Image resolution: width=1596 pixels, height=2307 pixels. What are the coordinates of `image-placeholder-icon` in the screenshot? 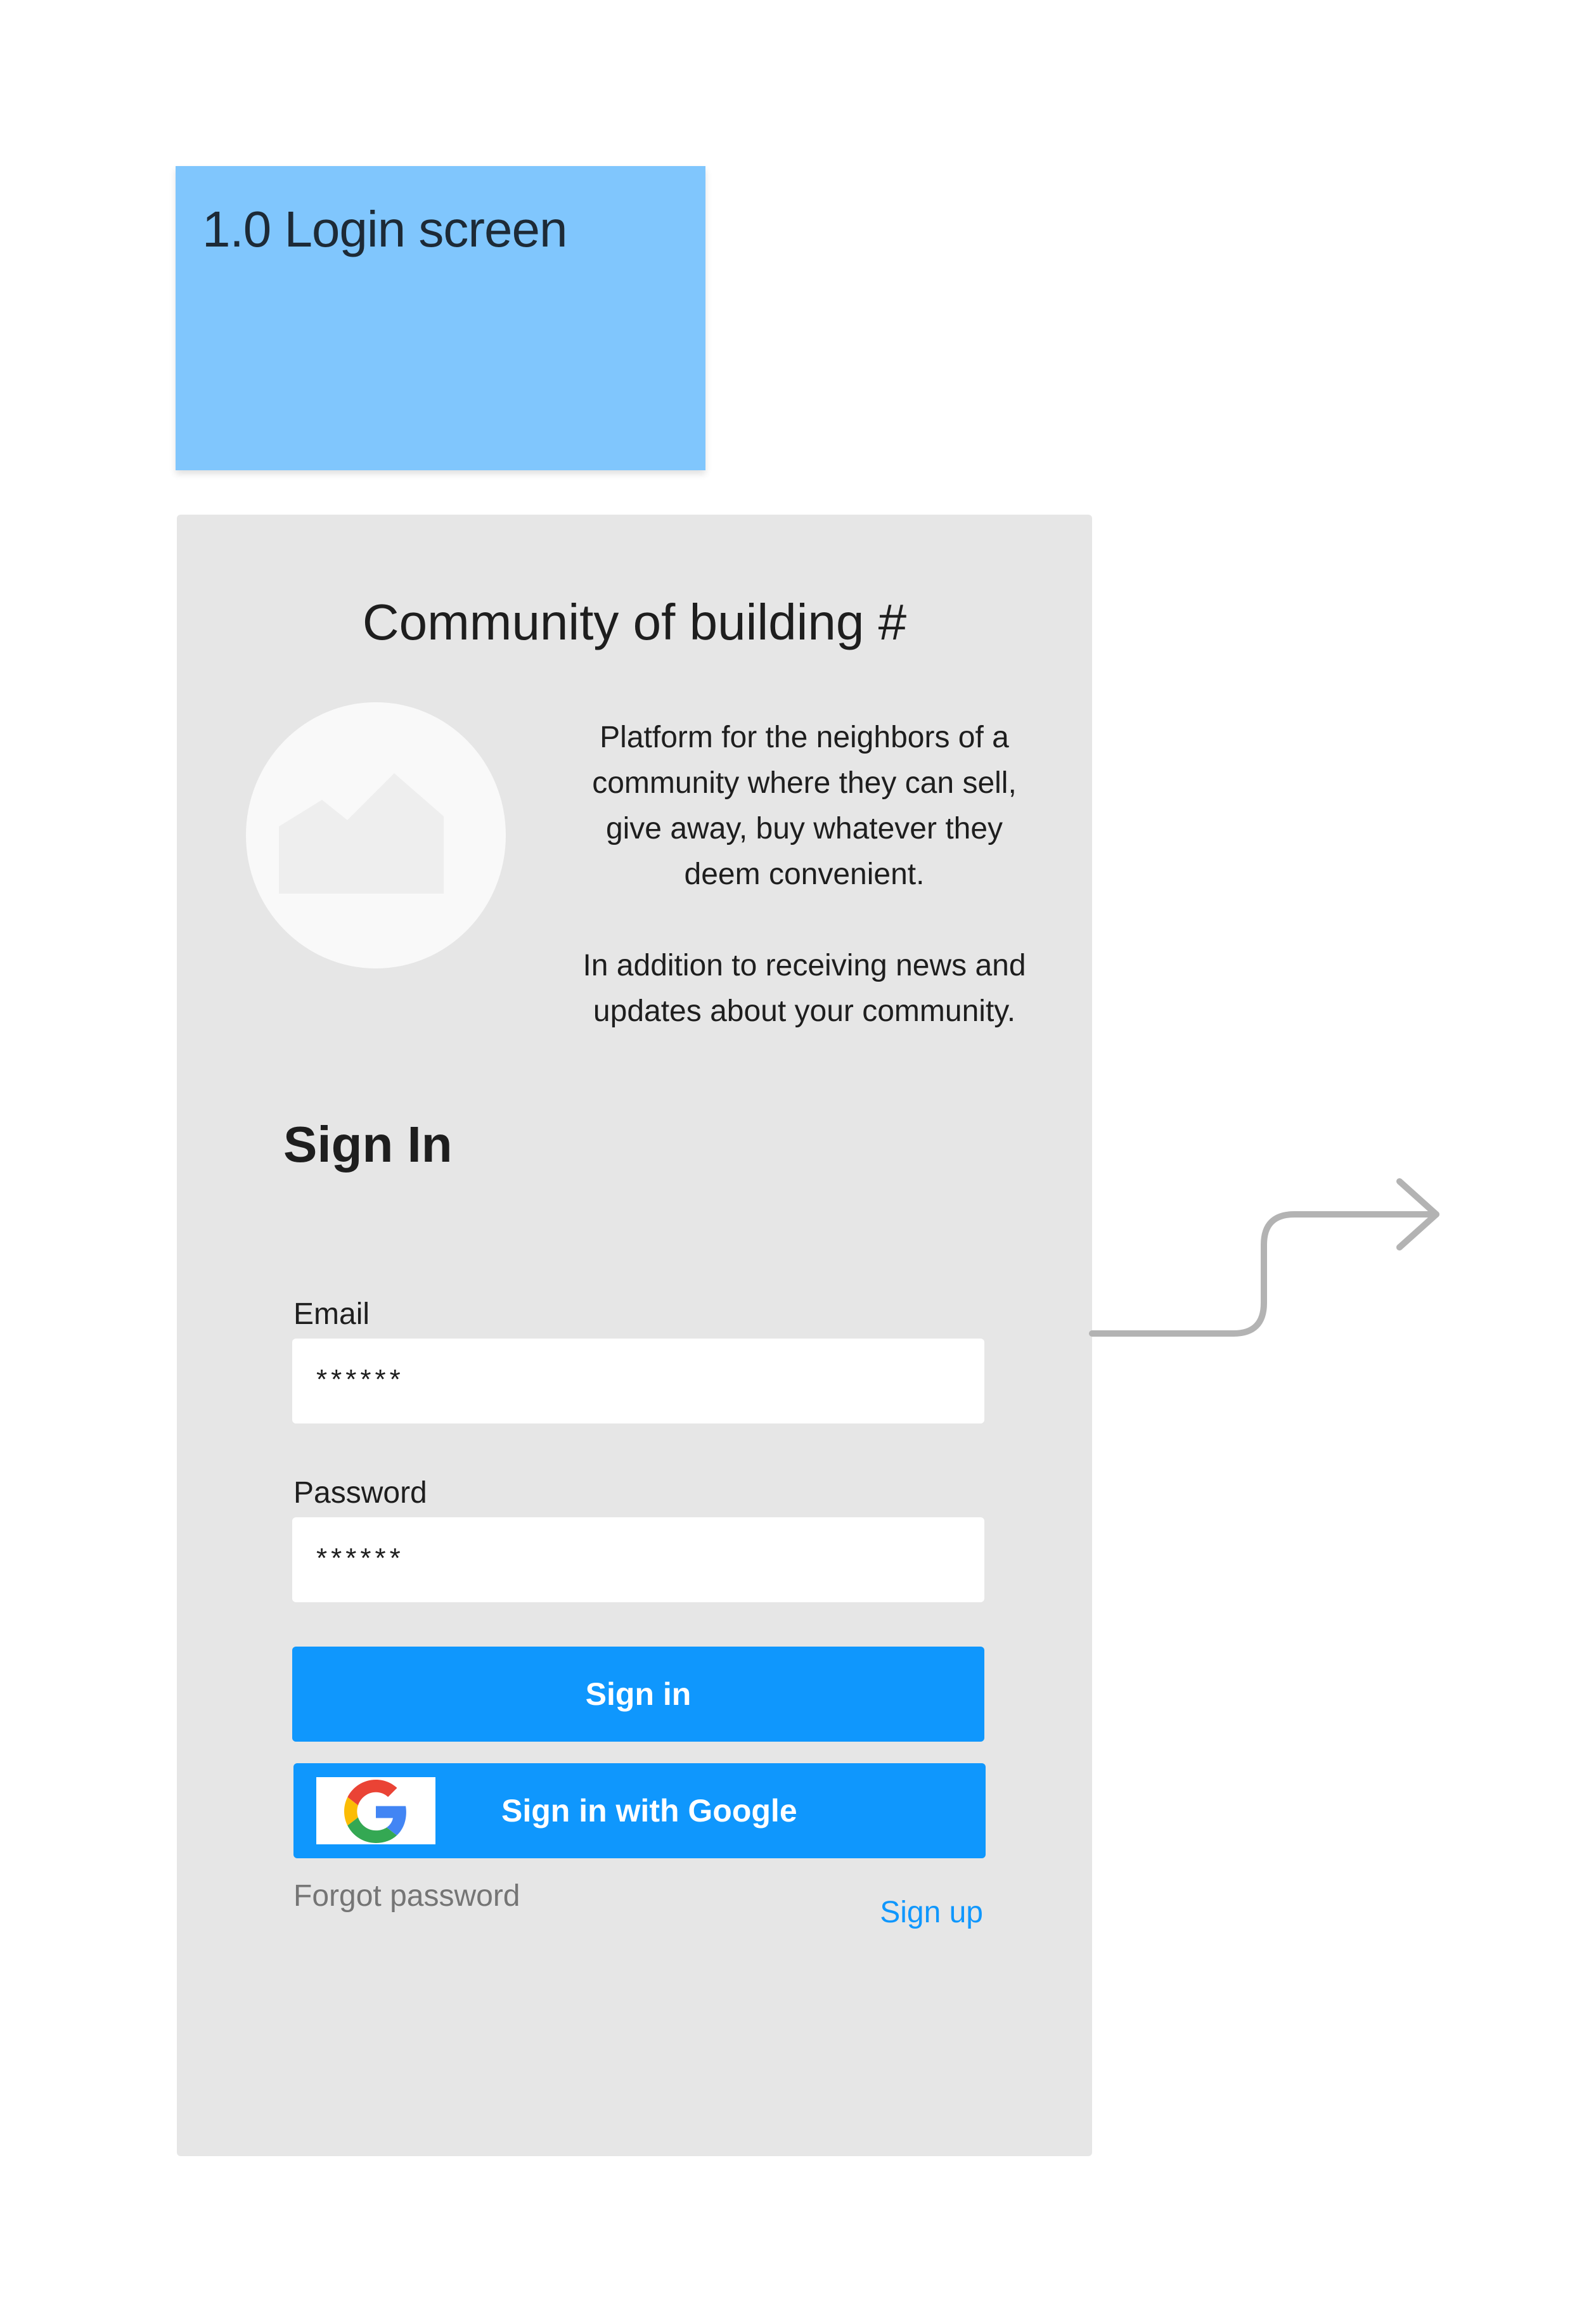 It's located at (361, 833).